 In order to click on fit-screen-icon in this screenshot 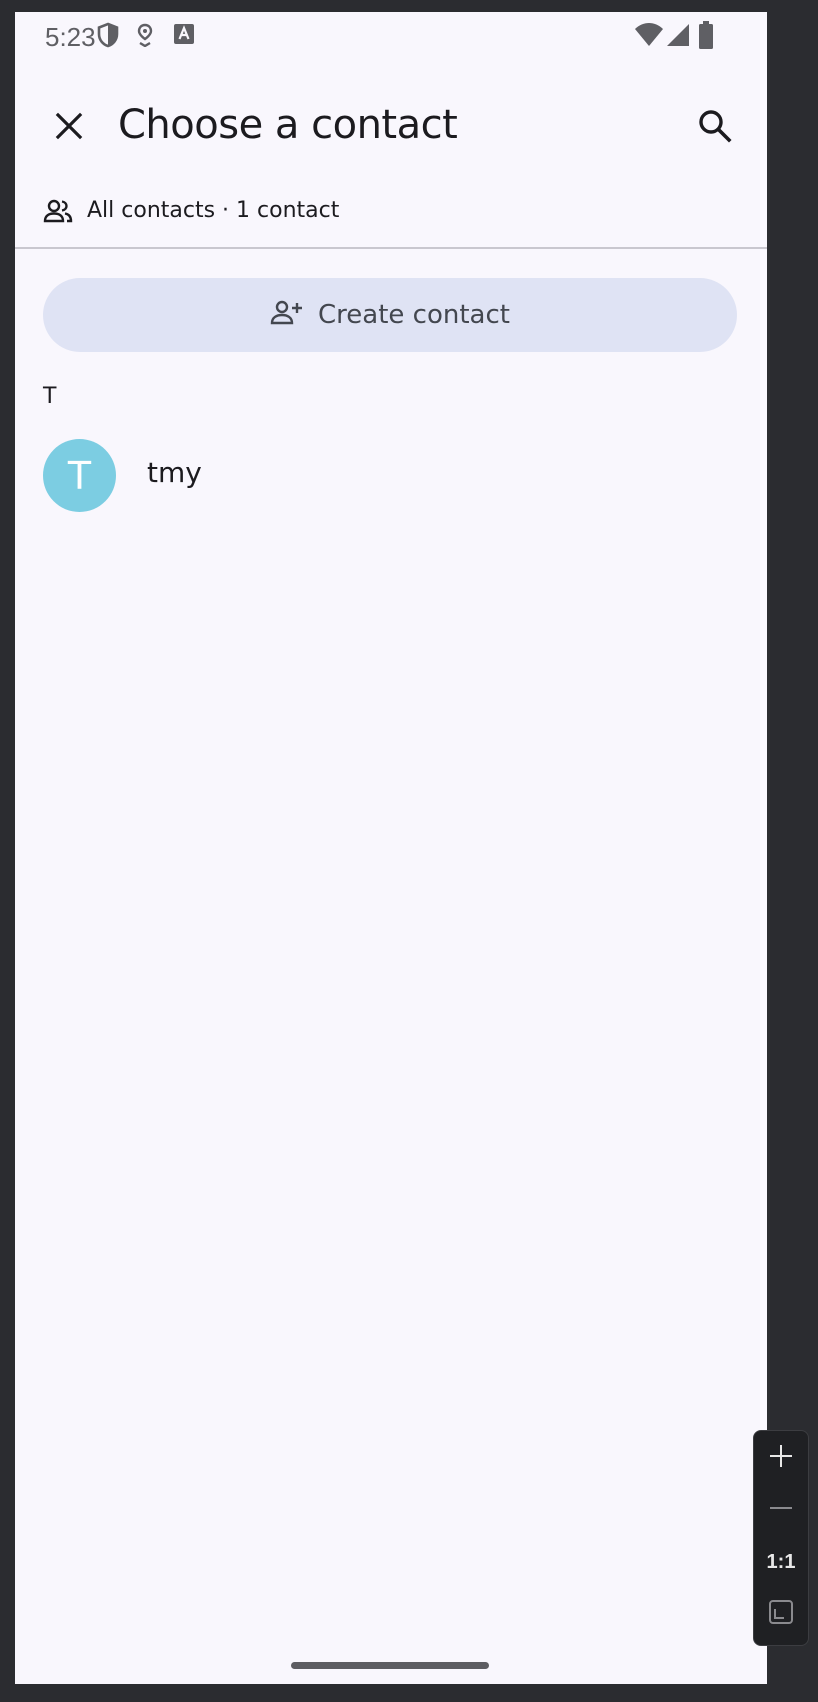, I will do `click(781, 1614)`.